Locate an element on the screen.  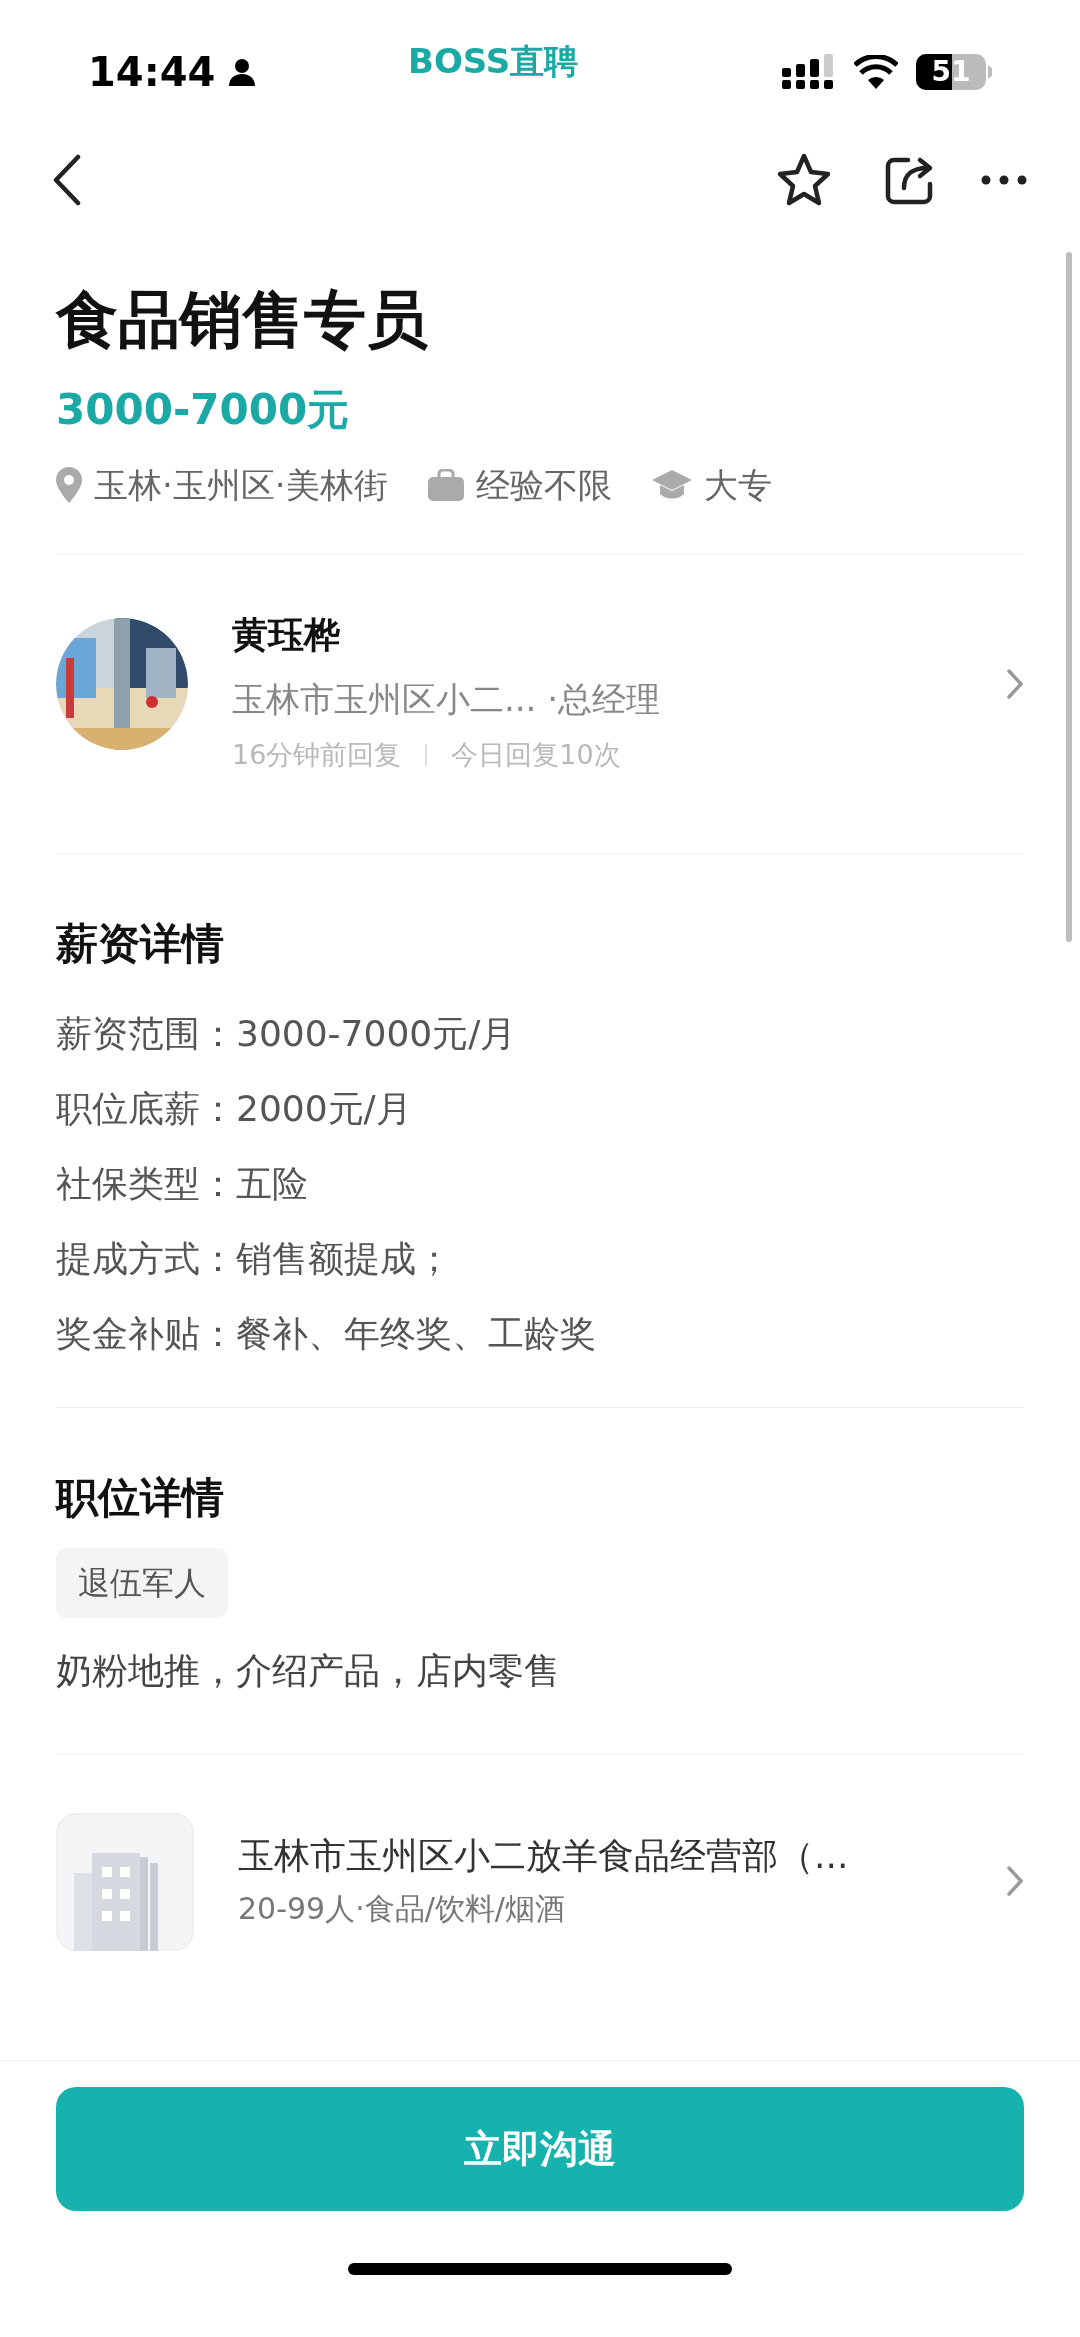
signal-icon is located at coordinates (809, 72).